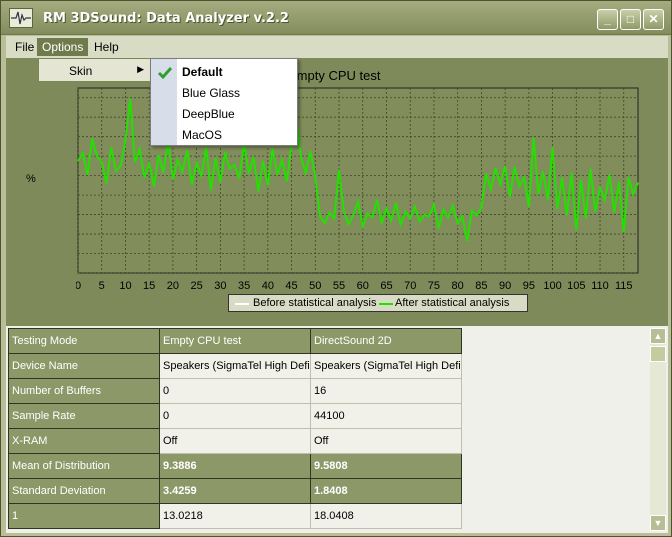 This screenshot has height=537, width=672. What do you see at coordinates (600, 286) in the screenshot?
I see `x-tick-label: 110` at bounding box center [600, 286].